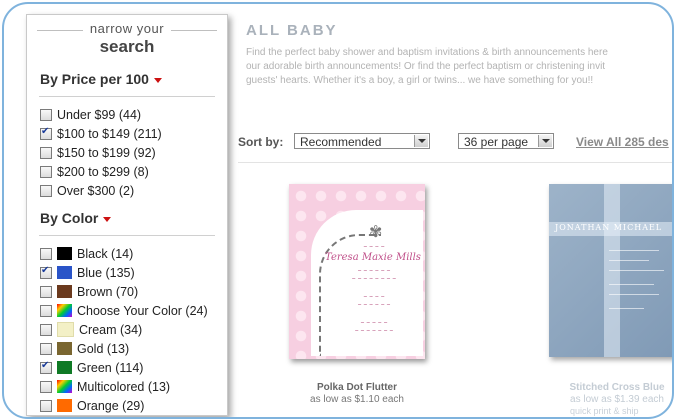  What do you see at coordinates (374, 331) in the screenshot?
I see `card-text: ~ ~ ~ ~ ~ ~ ~` at bounding box center [374, 331].